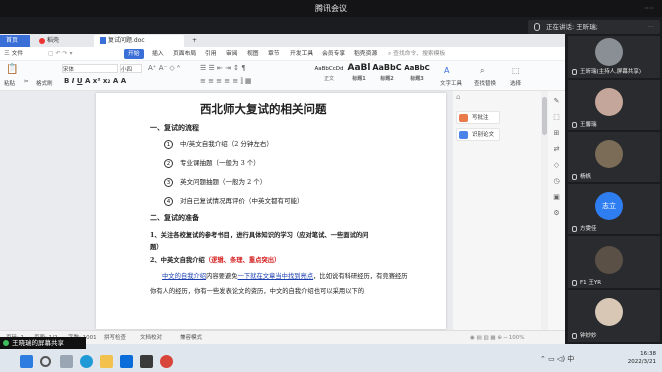  What do you see at coordinates (26, 361) in the screenshot?
I see `start-icon` at bounding box center [26, 361].